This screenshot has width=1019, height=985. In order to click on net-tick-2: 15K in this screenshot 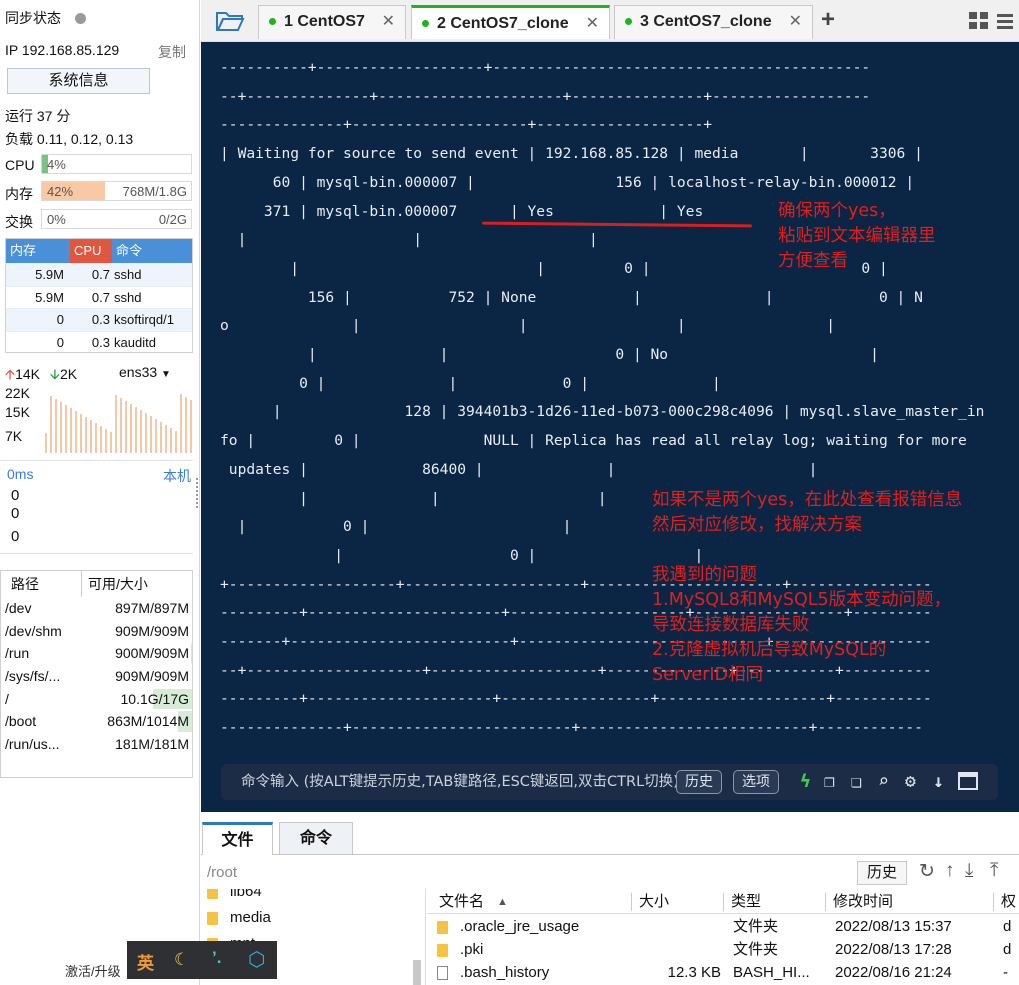, I will do `click(17, 412)`.